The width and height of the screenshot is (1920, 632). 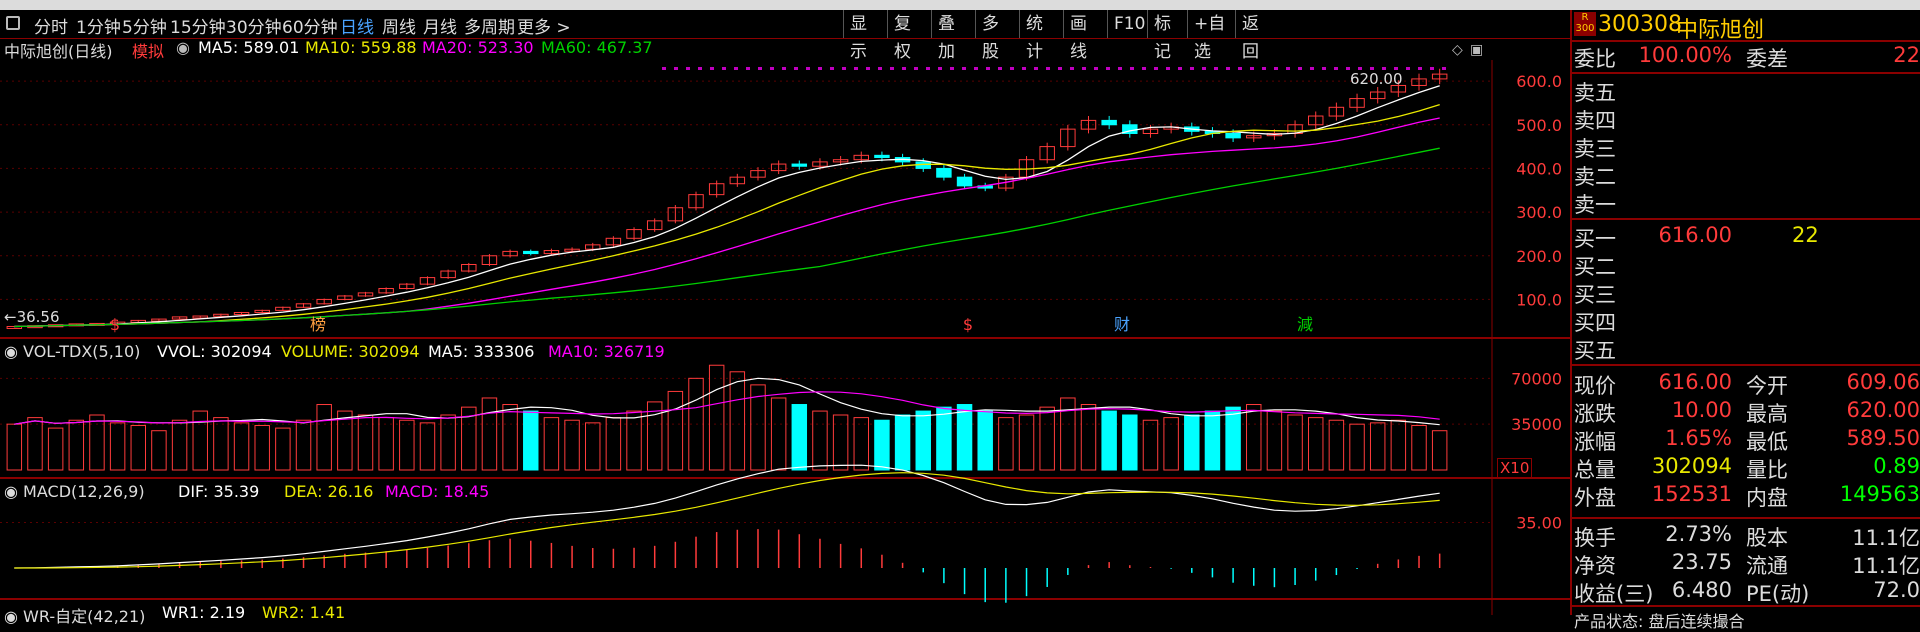 I want to click on stat-label: 流通, so click(x=1767, y=566).